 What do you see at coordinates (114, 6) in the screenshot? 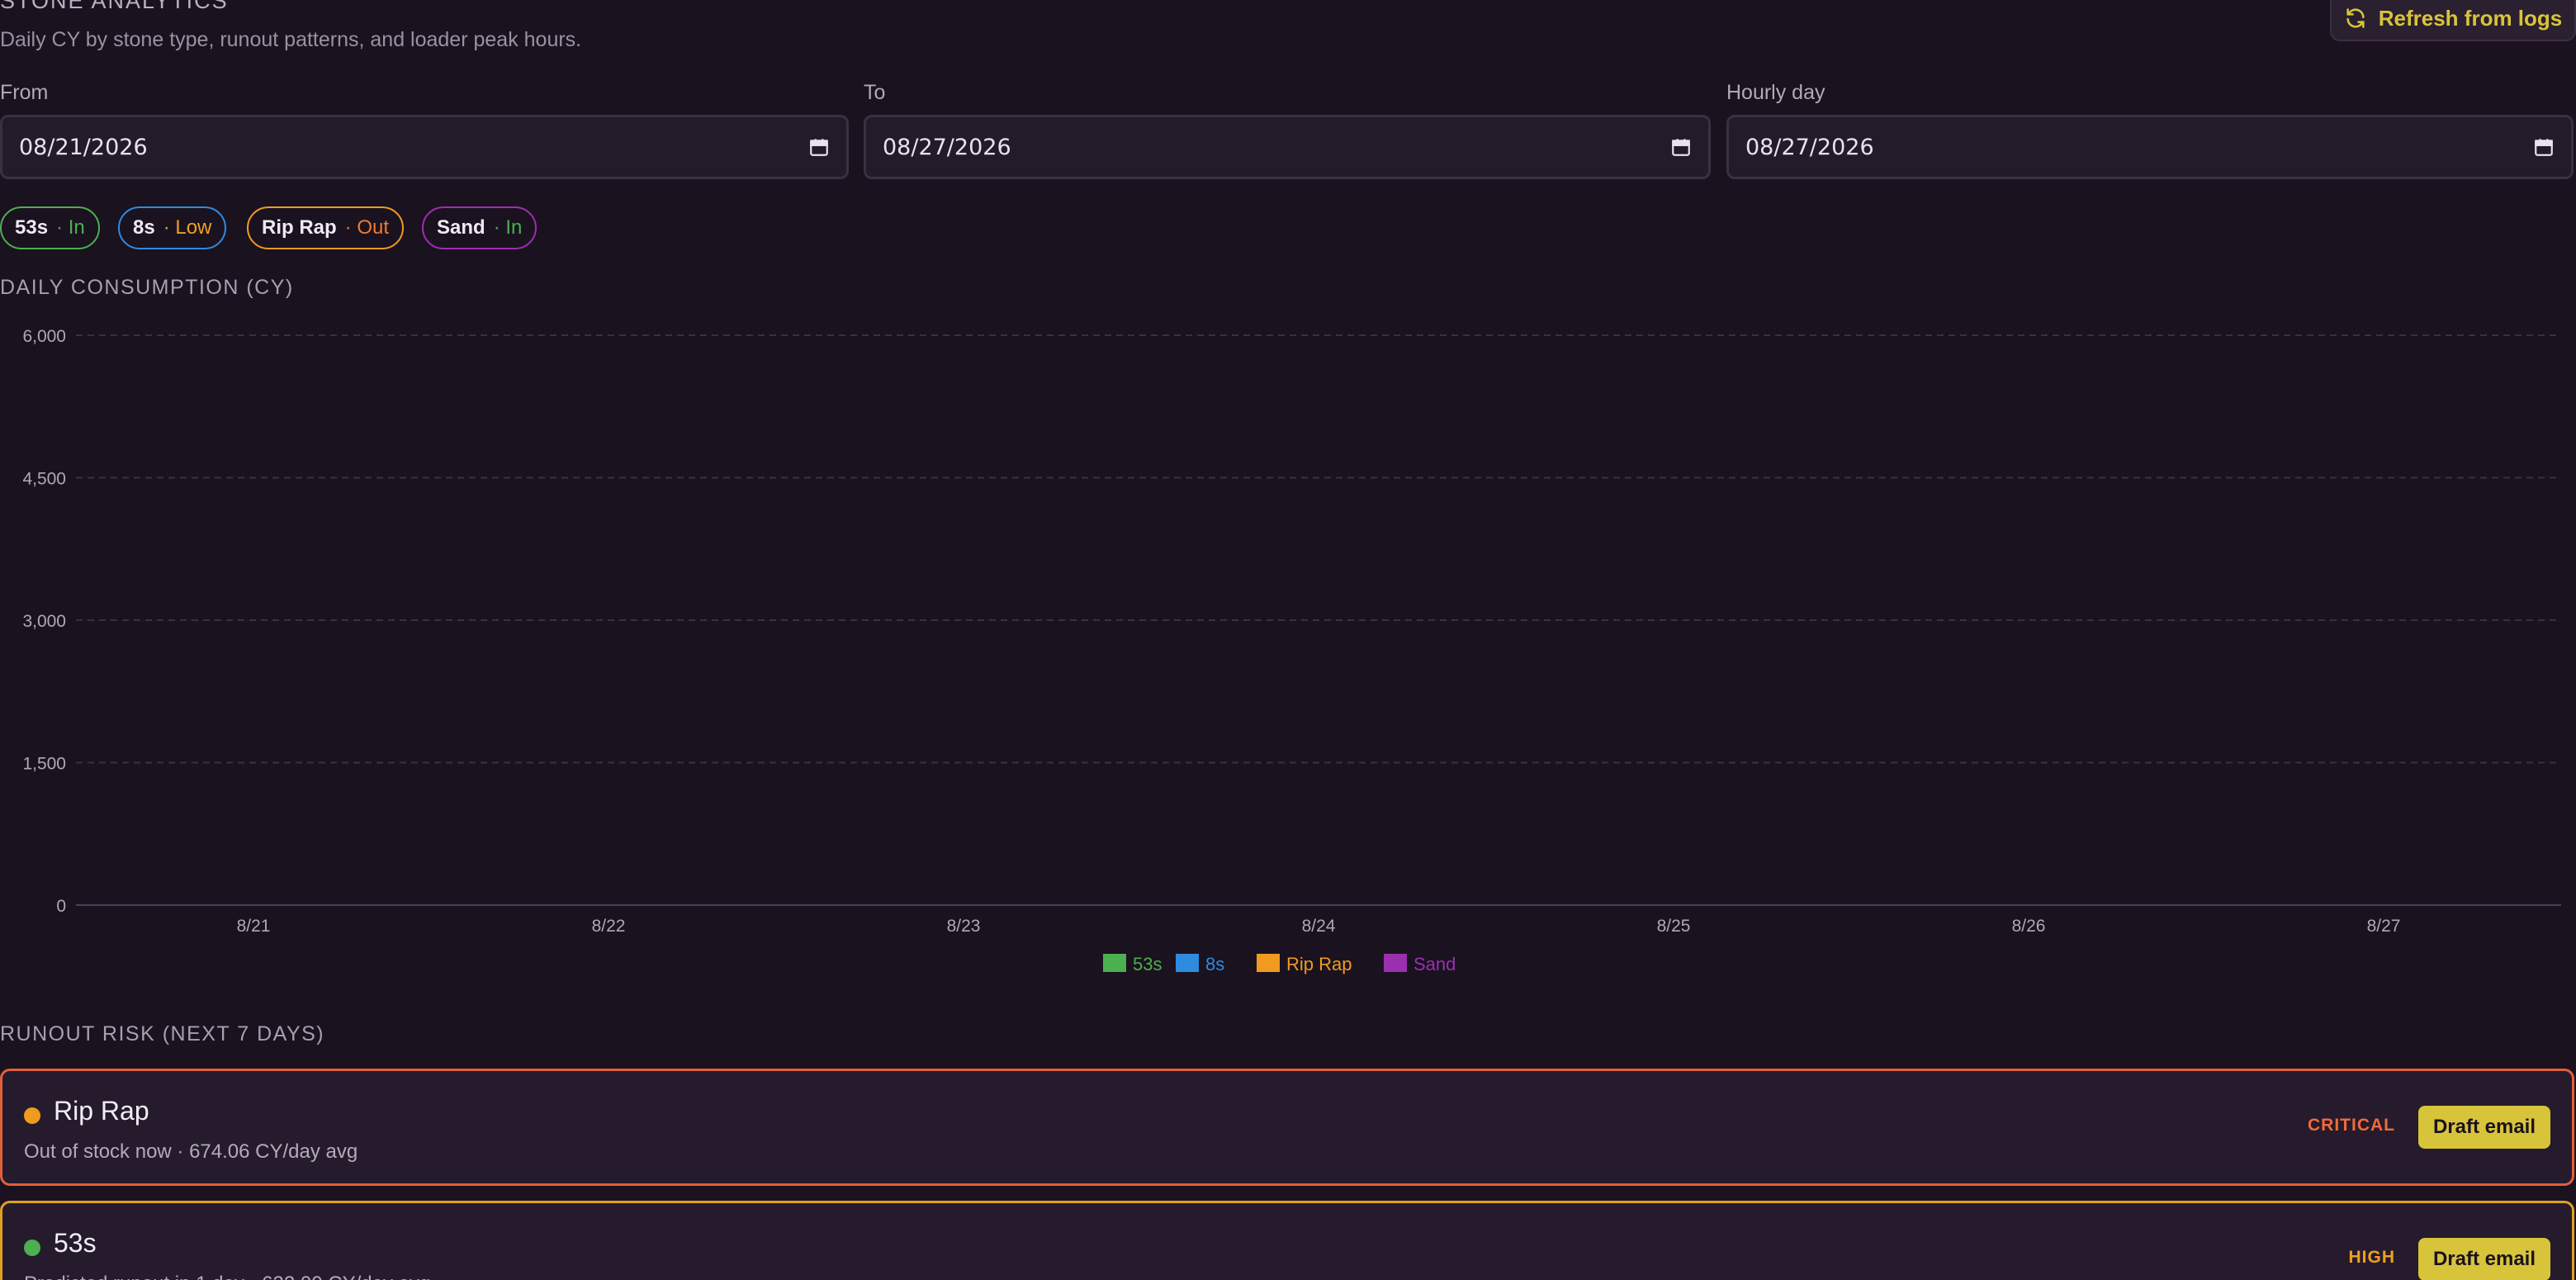
I see `page-title: STONE ANALYTICS` at bounding box center [114, 6].